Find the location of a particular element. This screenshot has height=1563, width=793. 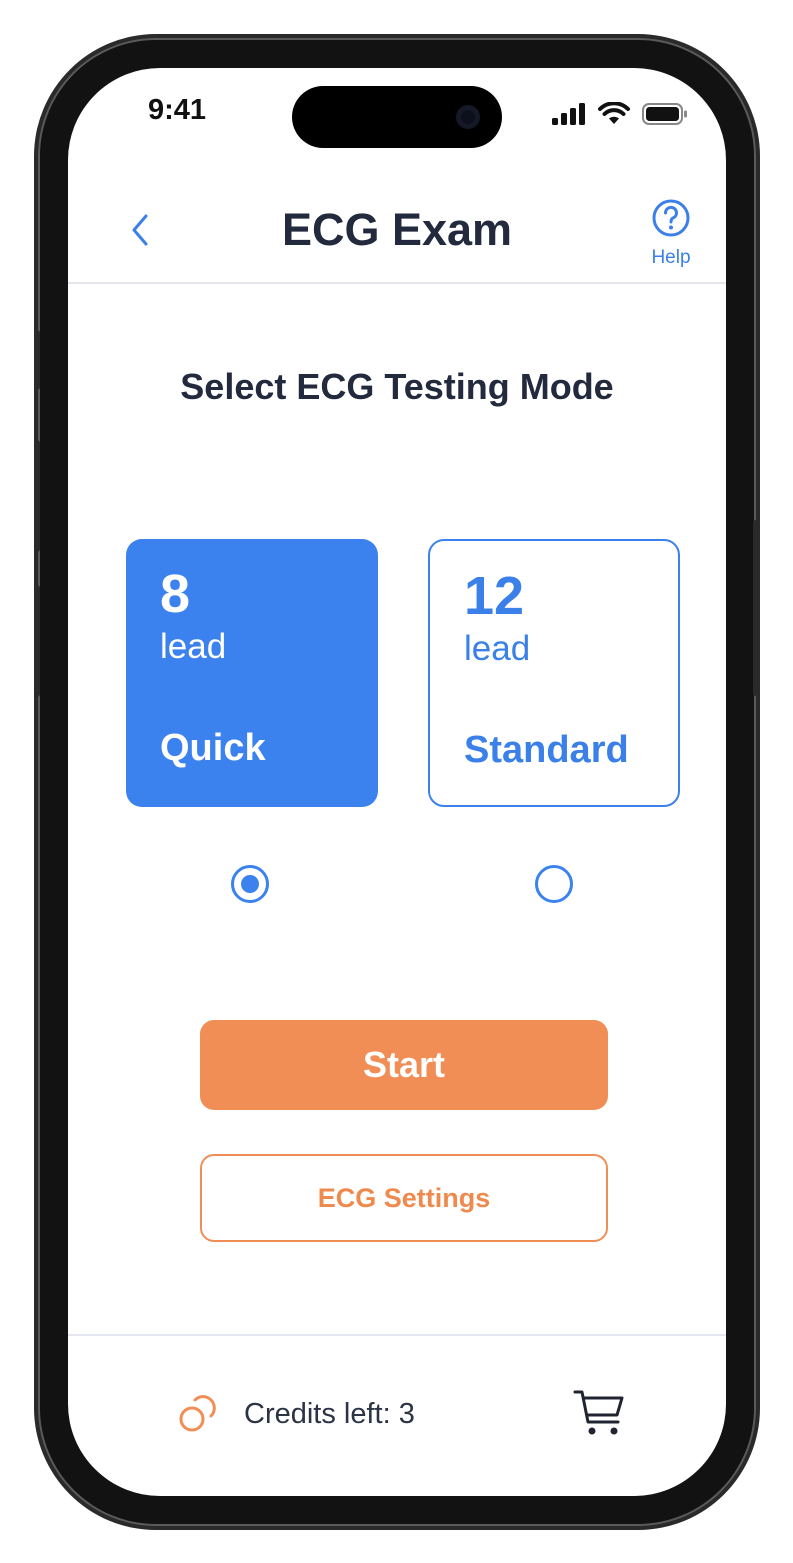

radio-quick is located at coordinates (250, 884).